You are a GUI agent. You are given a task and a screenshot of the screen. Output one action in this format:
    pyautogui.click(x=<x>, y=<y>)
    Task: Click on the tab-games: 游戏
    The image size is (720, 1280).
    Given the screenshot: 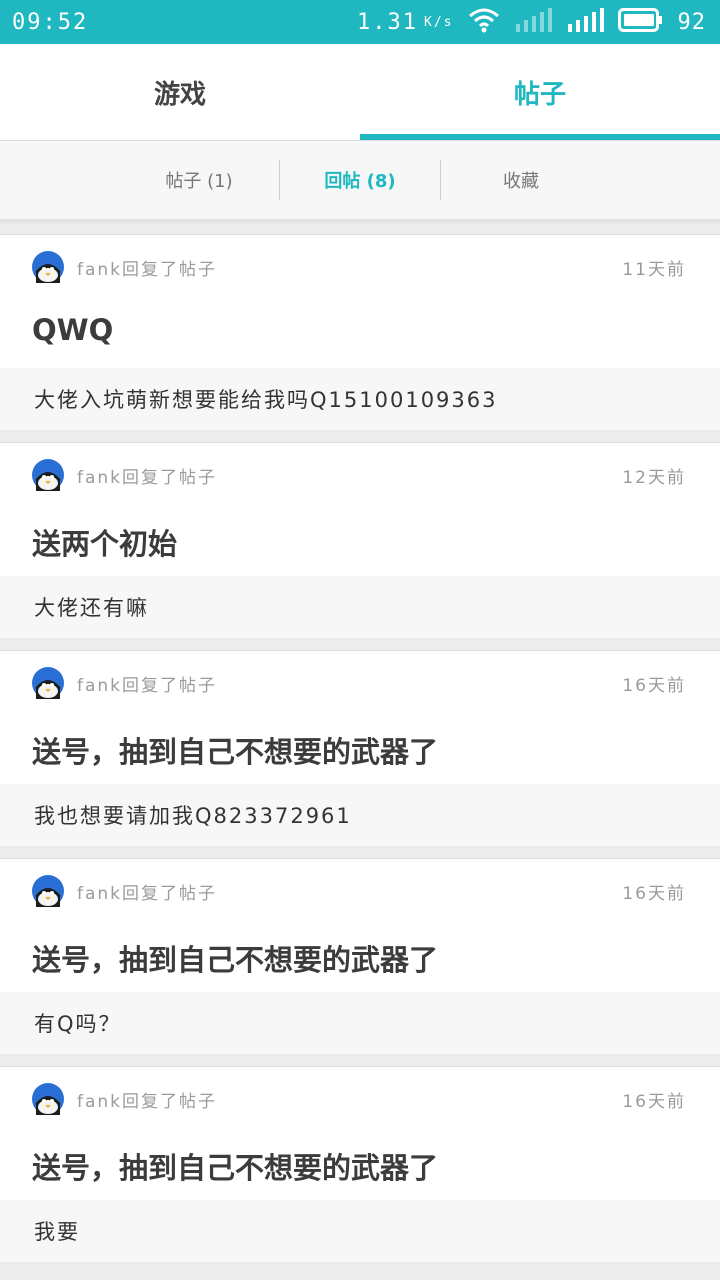 What is the action you would take?
    pyautogui.click(x=180, y=92)
    